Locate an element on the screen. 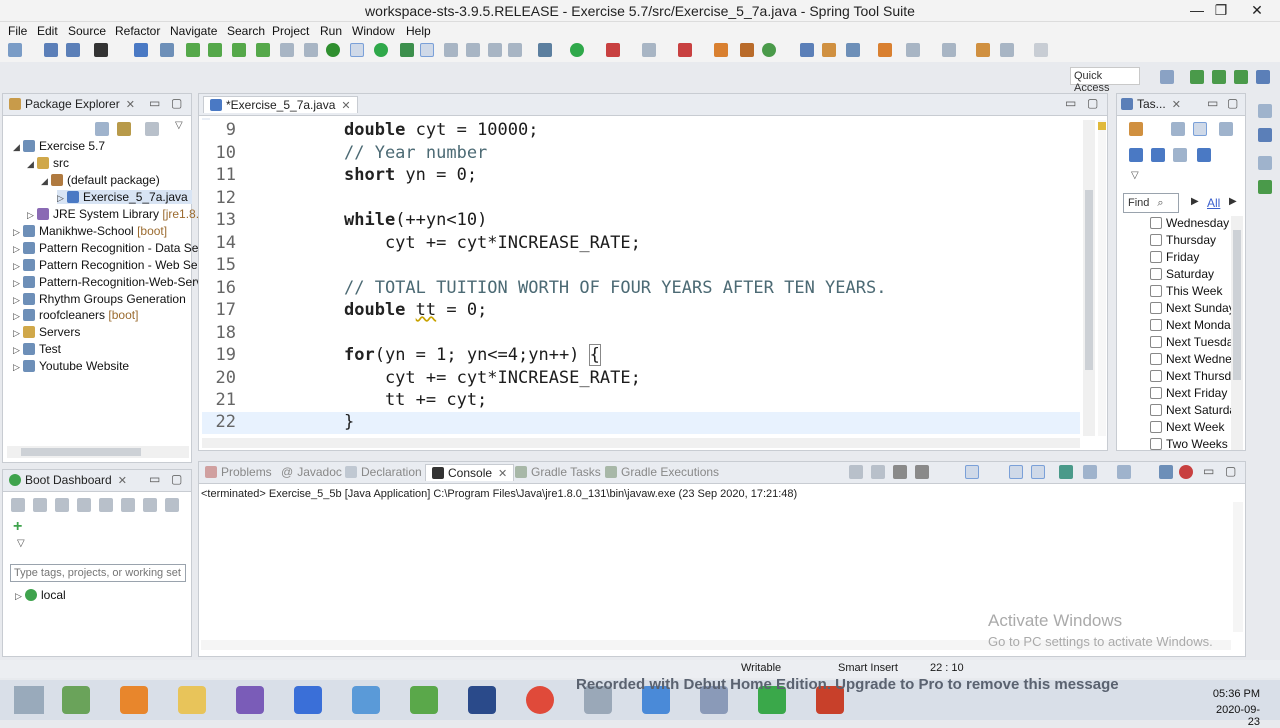 The width and height of the screenshot is (1280, 728). list-item: Friday is located at coordinates (1174, 257).